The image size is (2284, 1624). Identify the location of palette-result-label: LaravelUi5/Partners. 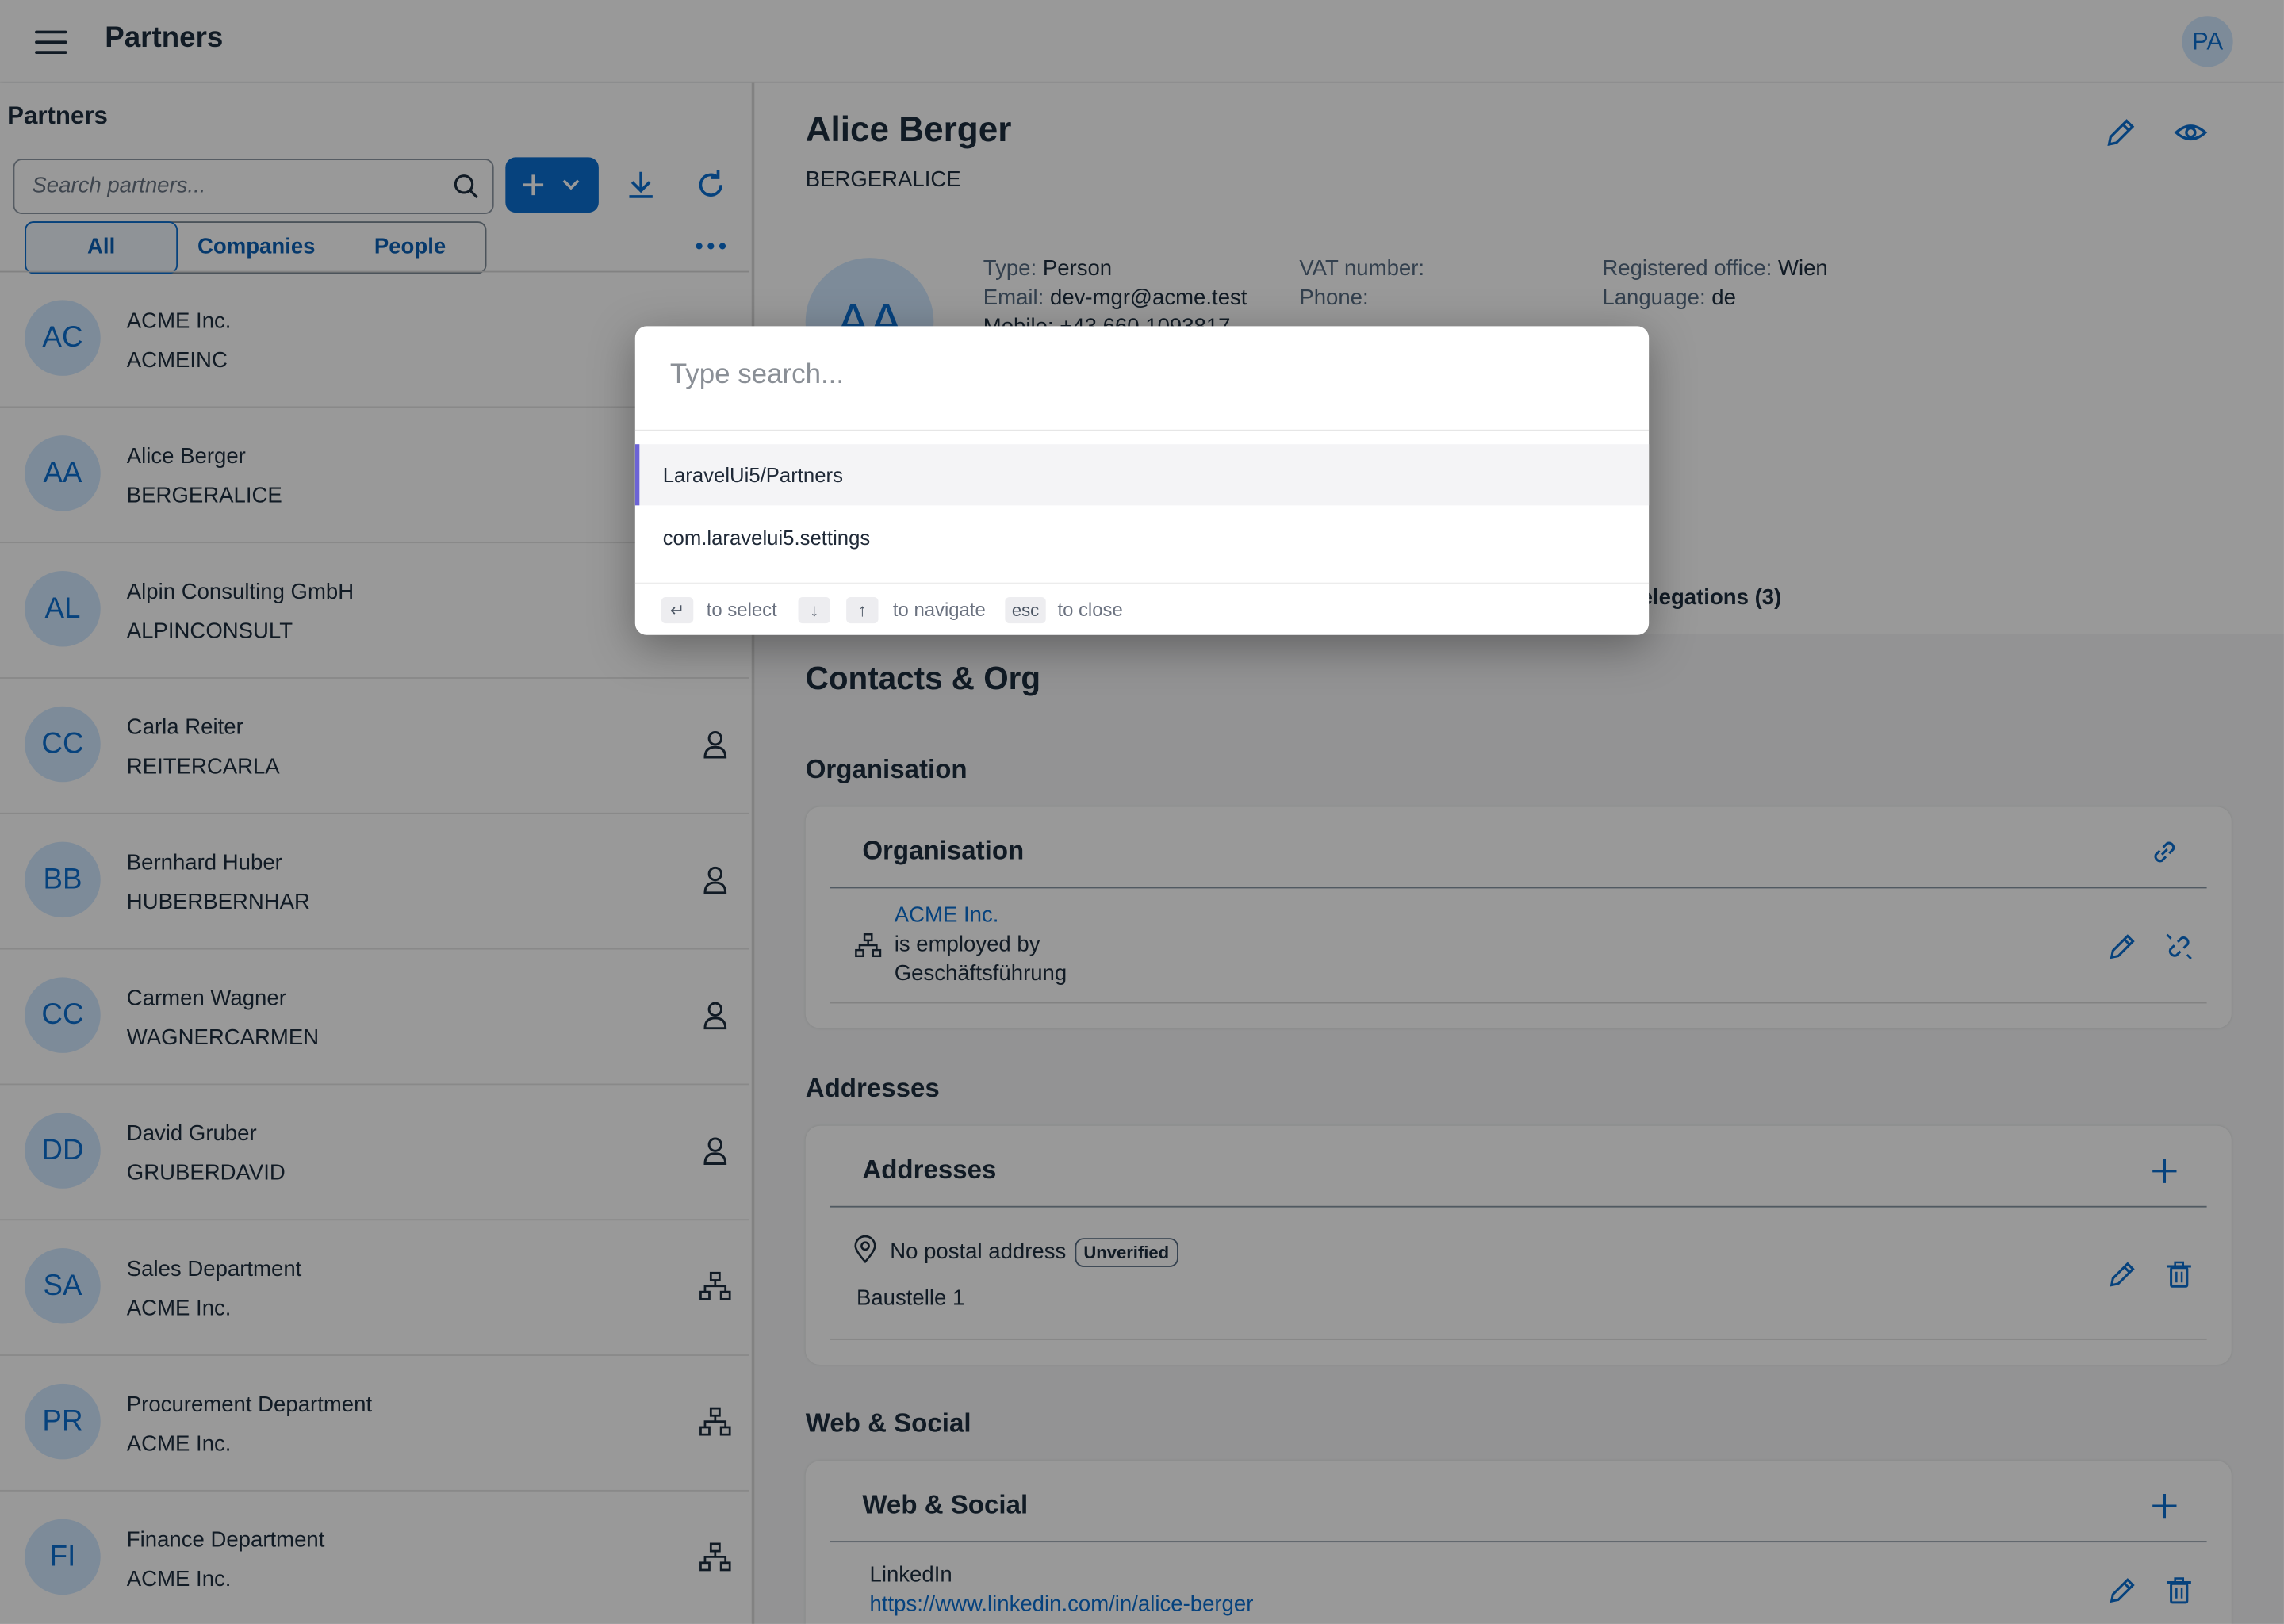
(752, 475).